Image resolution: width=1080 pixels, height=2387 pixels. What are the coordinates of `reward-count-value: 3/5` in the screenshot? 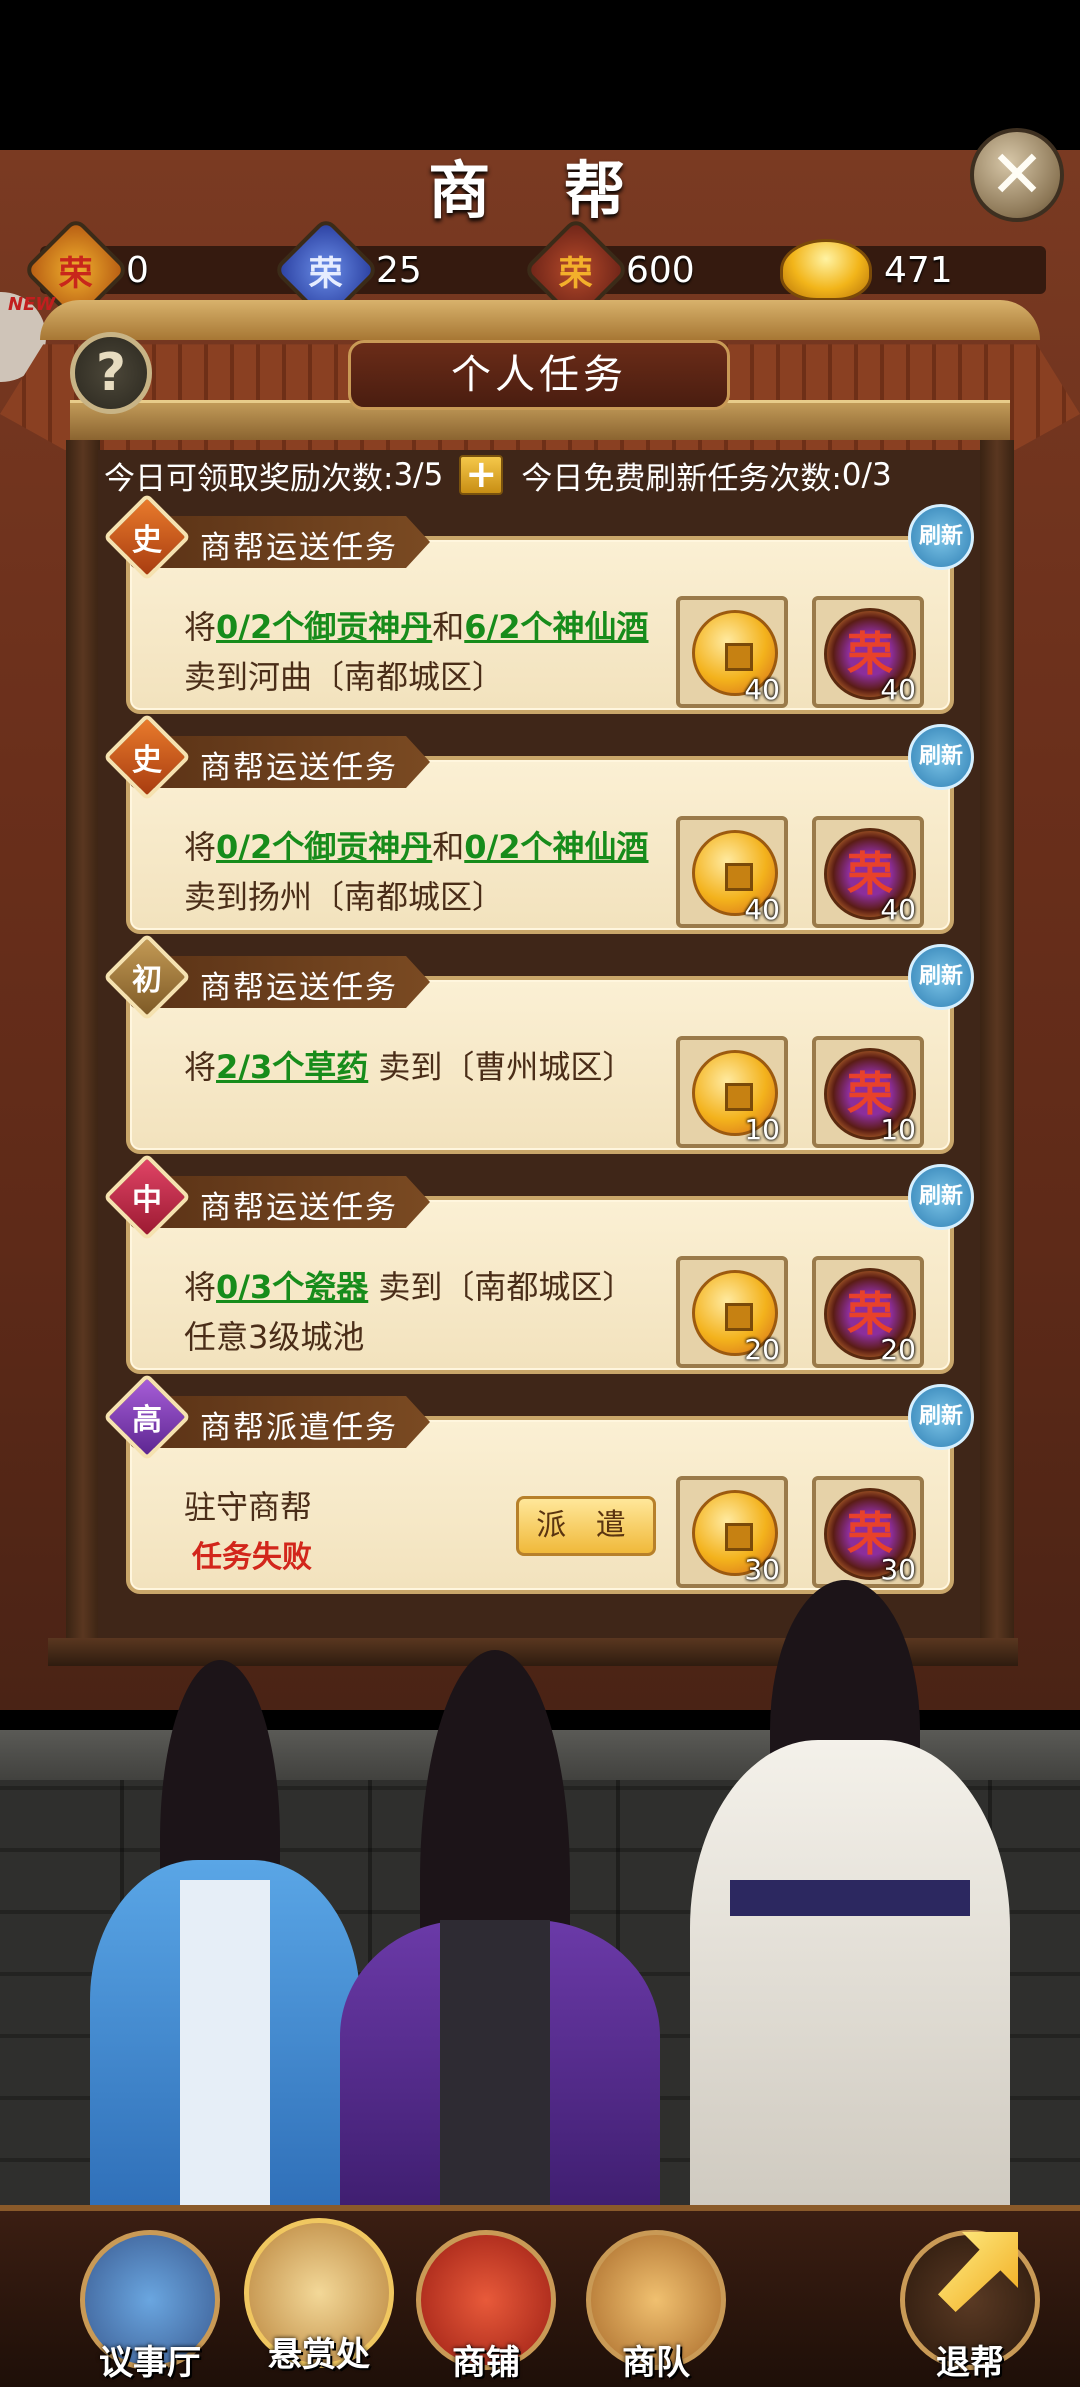 It's located at (418, 475).